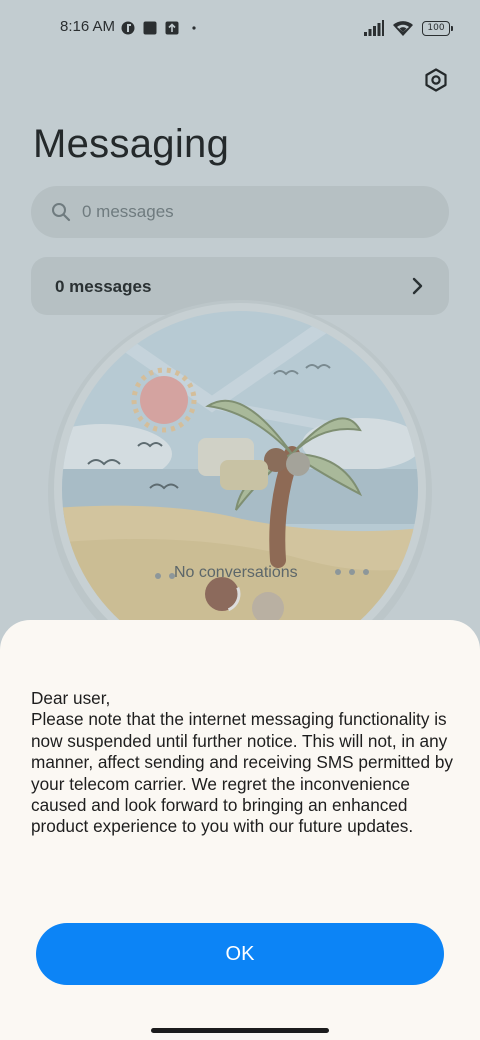 This screenshot has height=1040, width=480. I want to click on vpn-key-icon, so click(128, 28).